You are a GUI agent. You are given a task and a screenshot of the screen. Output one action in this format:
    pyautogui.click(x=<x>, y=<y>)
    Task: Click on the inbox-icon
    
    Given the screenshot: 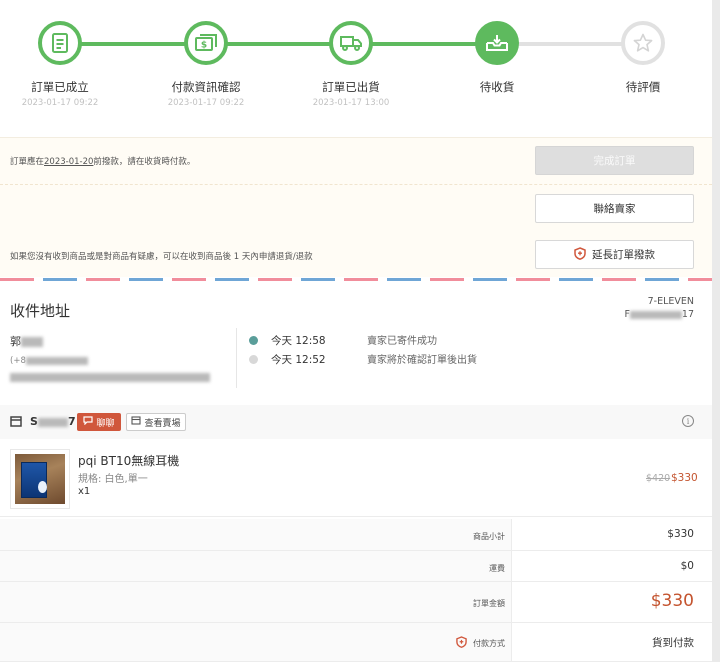 What is the action you would take?
    pyautogui.click(x=497, y=43)
    